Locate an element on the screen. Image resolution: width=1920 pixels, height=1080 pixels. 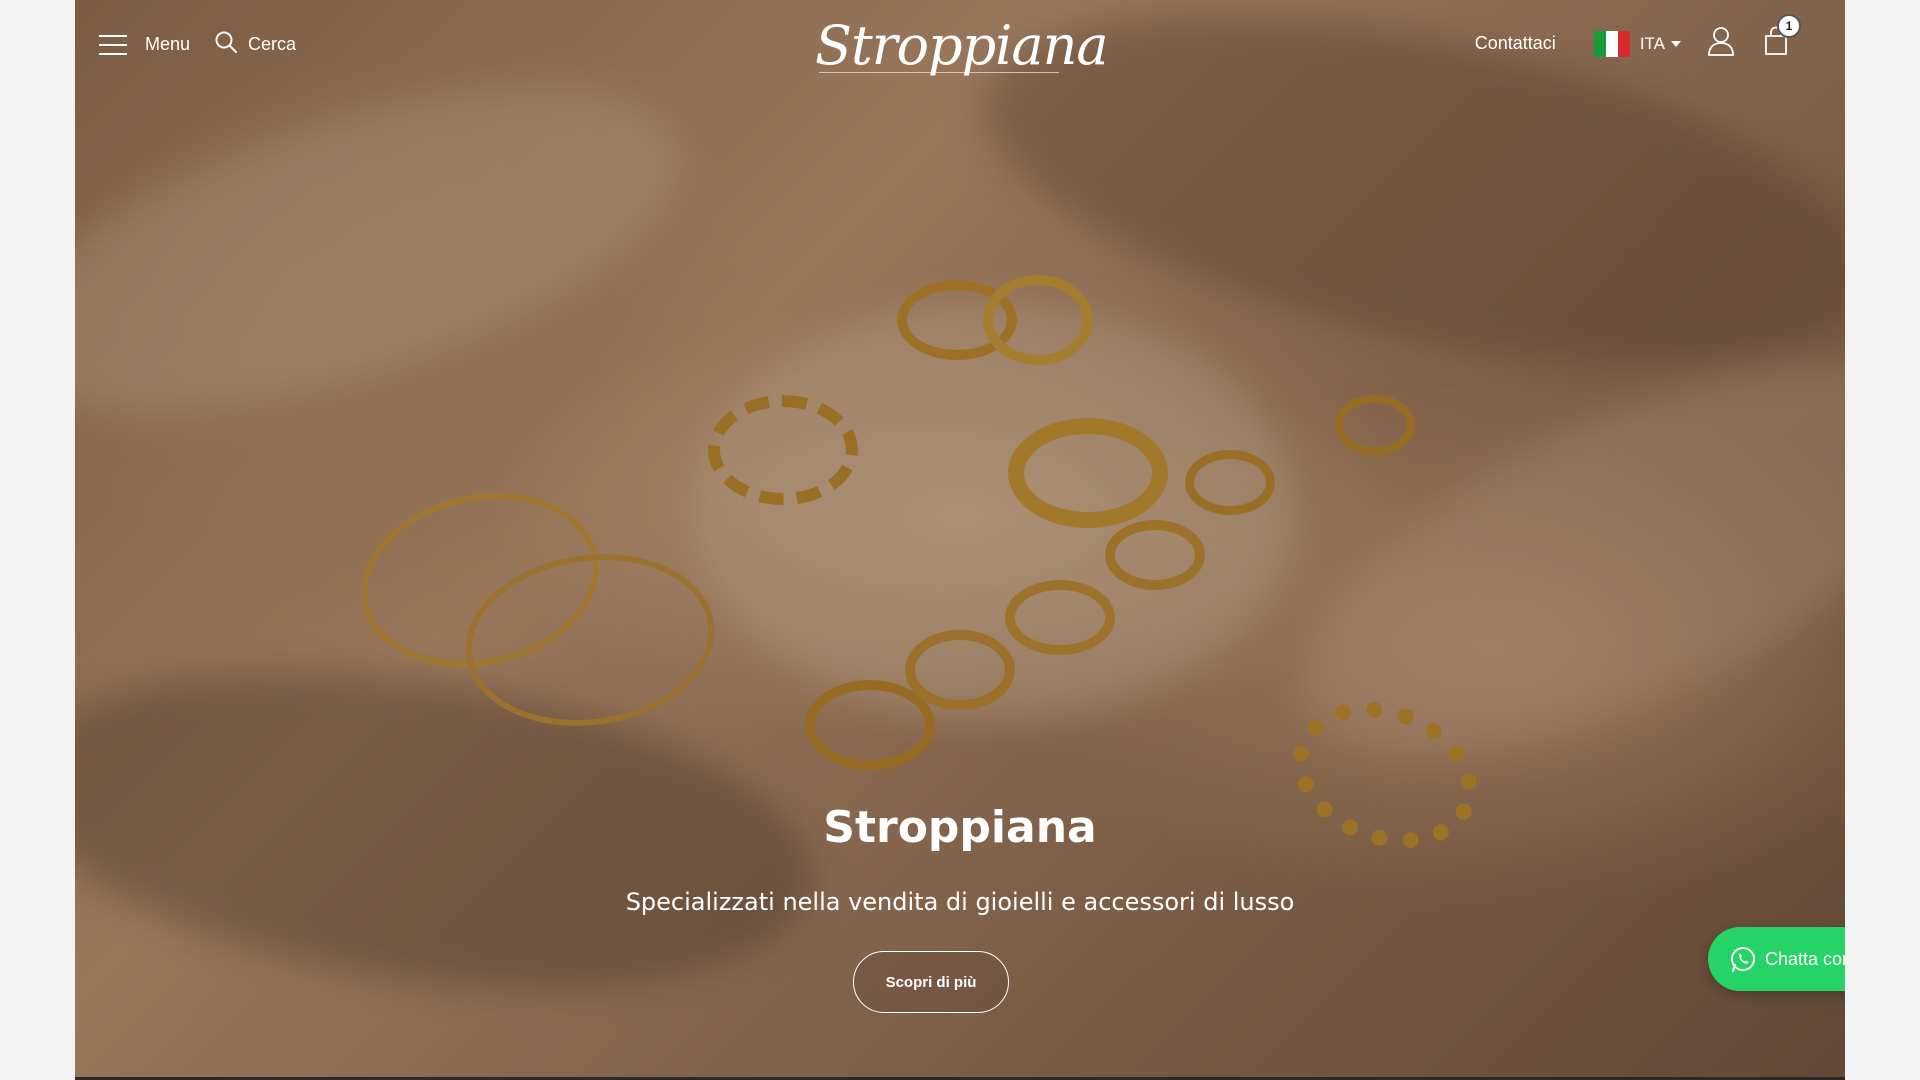
nav-left-group: Menu Cerca is located at coordinates (197, 44).